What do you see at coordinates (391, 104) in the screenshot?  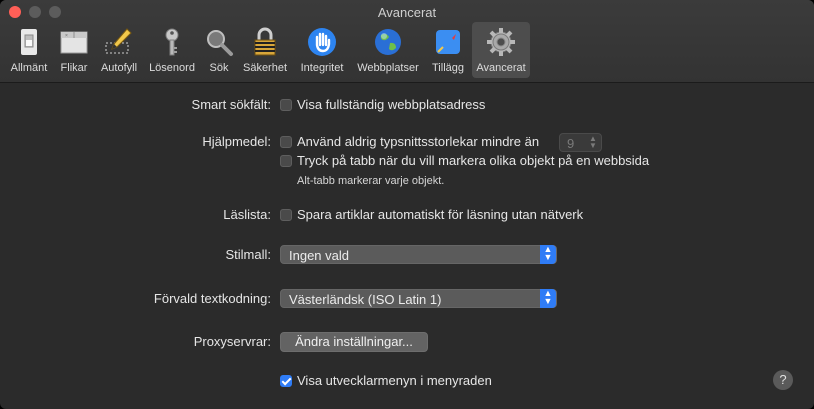 I see `show-full-address-option: Visa fullständig webbplatsadress` at bounding box center [391, 104].